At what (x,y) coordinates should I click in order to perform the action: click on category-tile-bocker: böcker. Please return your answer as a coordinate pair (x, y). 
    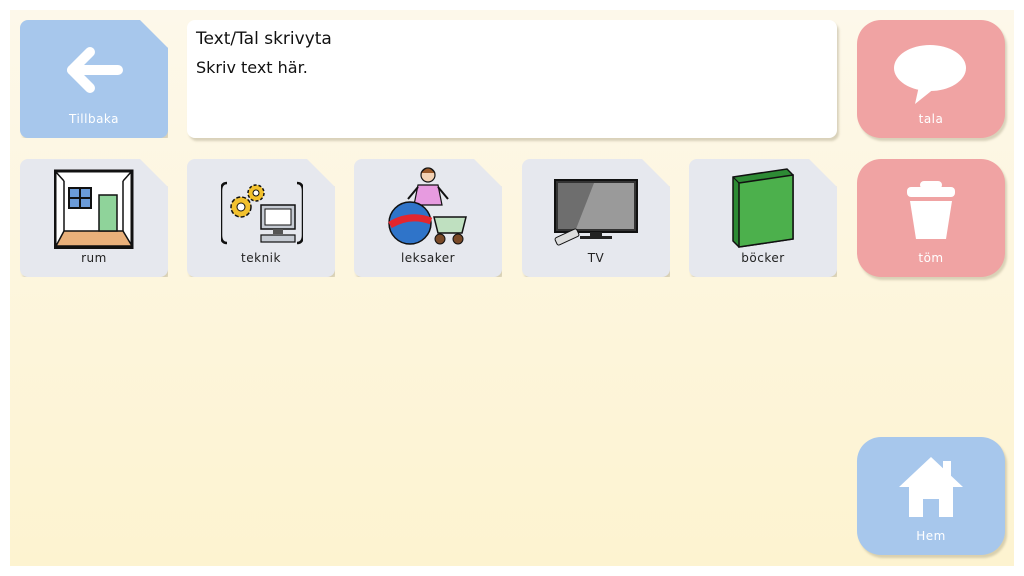
    Looking at the image, I should click on (763, 218).